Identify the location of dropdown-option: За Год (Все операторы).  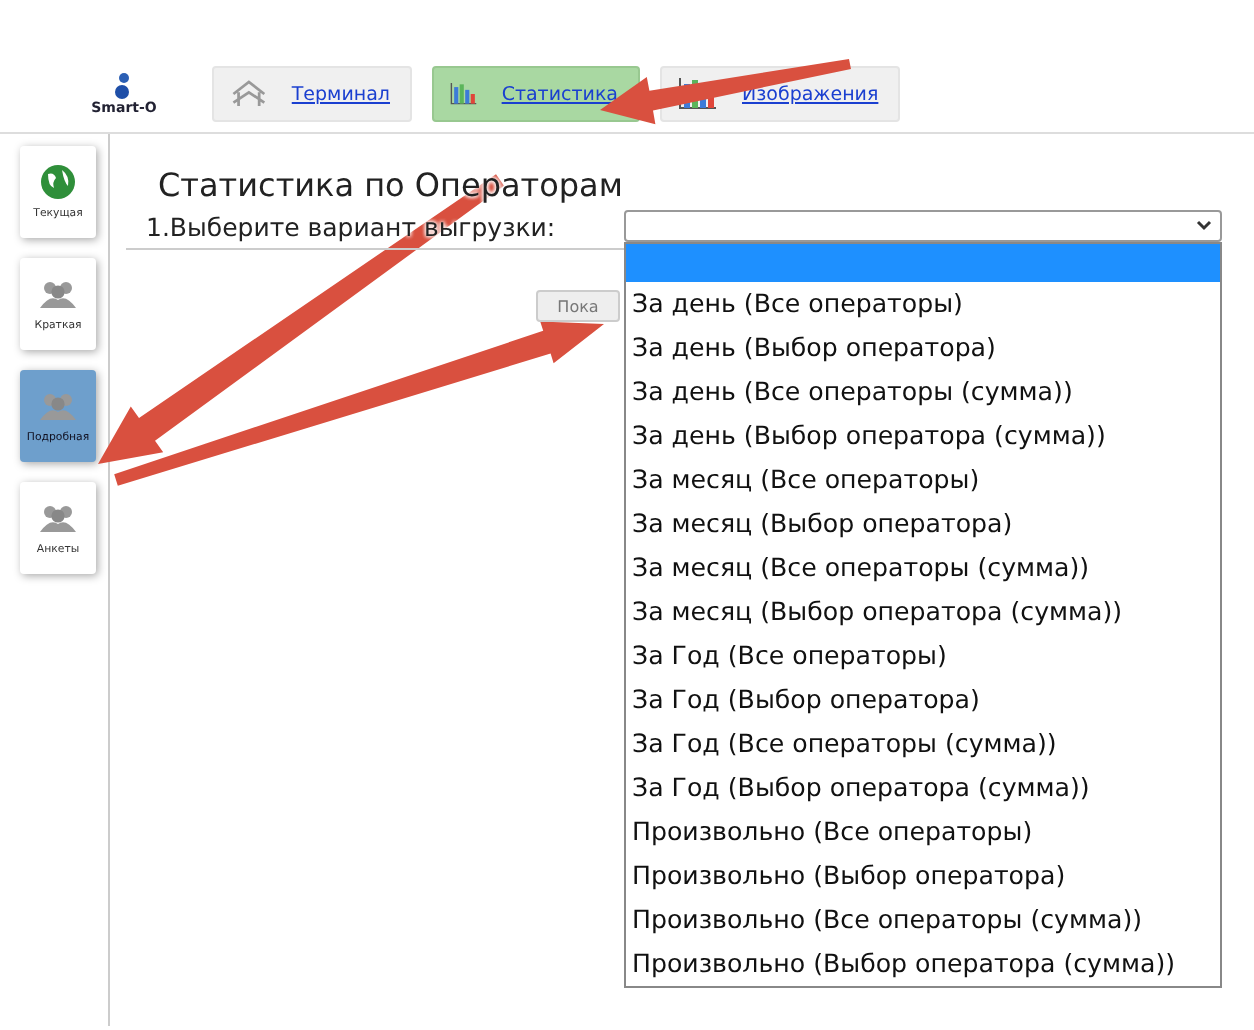
(923, 656).